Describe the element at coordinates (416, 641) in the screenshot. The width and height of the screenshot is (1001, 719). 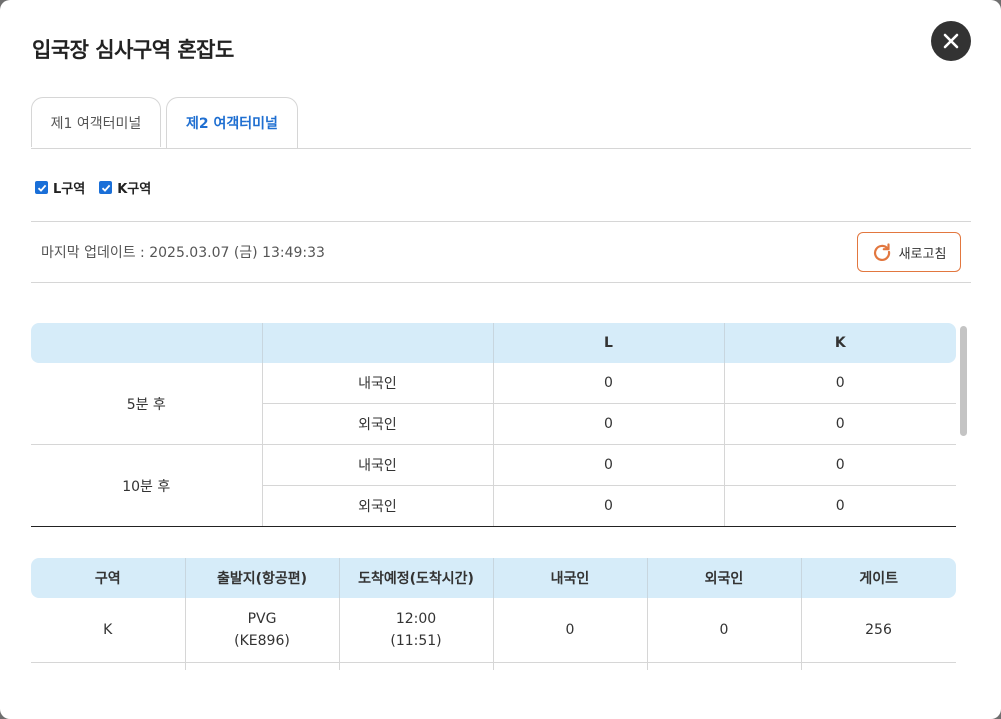
I see `arrival-time: (11:51)` at that location.